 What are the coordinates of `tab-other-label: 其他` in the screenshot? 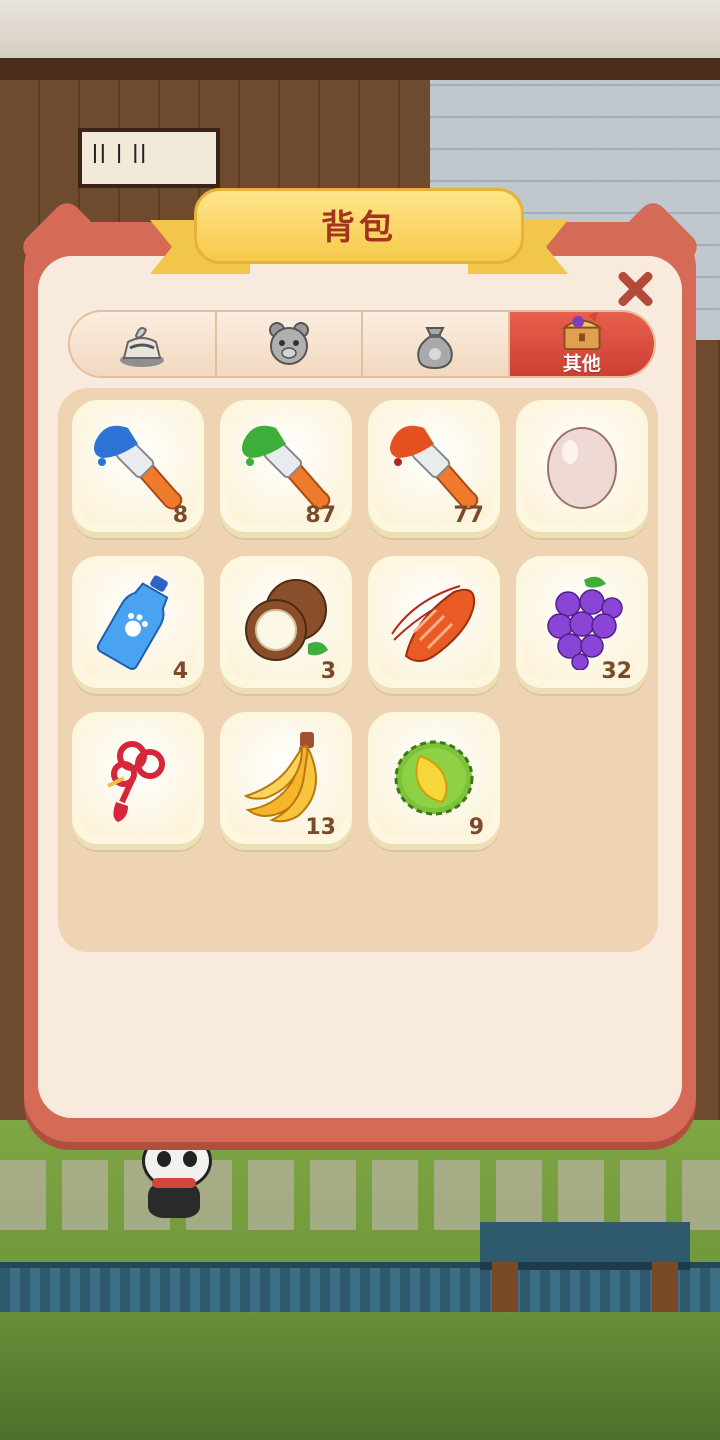 It's located at (581, 364).